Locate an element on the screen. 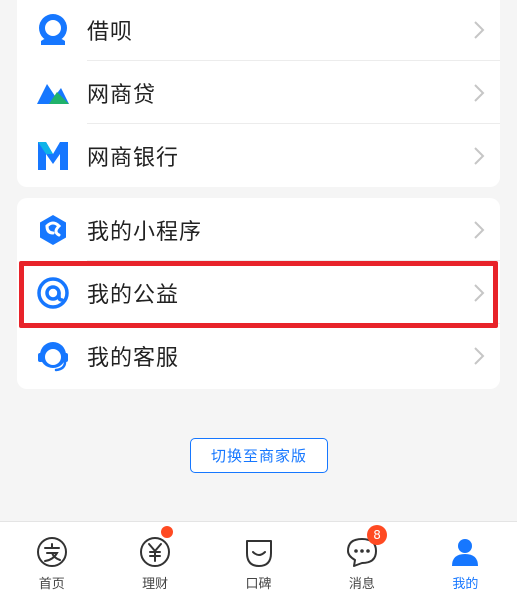  tab-label: 消息 is located at coordinates (361, 584).